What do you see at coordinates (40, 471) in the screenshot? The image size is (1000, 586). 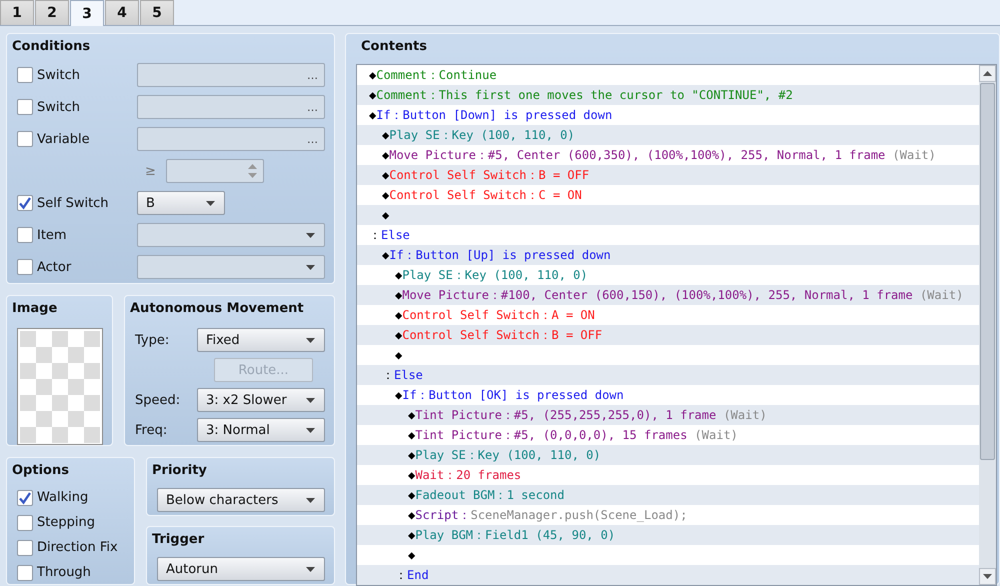 I see `panel-title: Options` at bounding box center [40, 471].